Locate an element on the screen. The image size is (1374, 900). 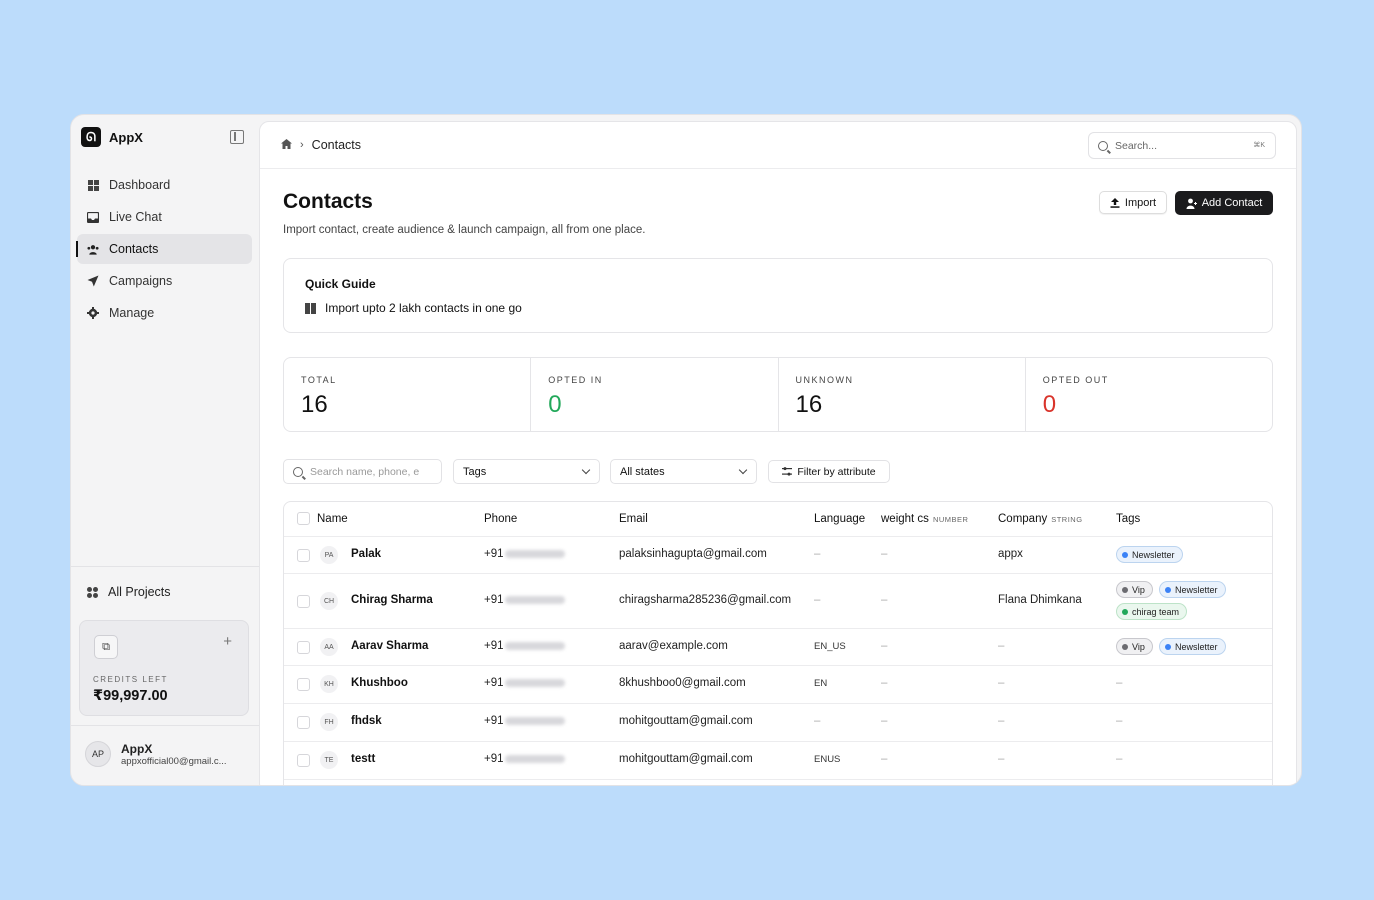
filter-by-attribute-button: Filter by attribute is located at coordinates (829, 471).